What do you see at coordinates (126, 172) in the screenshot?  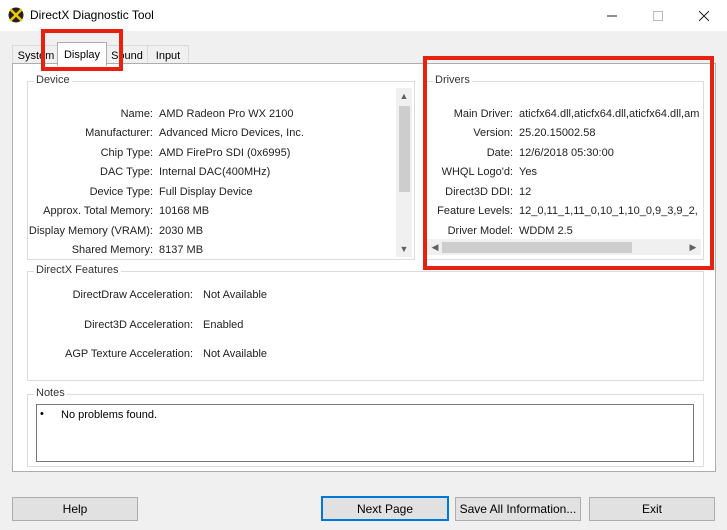 I see `dac-type-label: DAC Type:` at bounding box center [126, 172].